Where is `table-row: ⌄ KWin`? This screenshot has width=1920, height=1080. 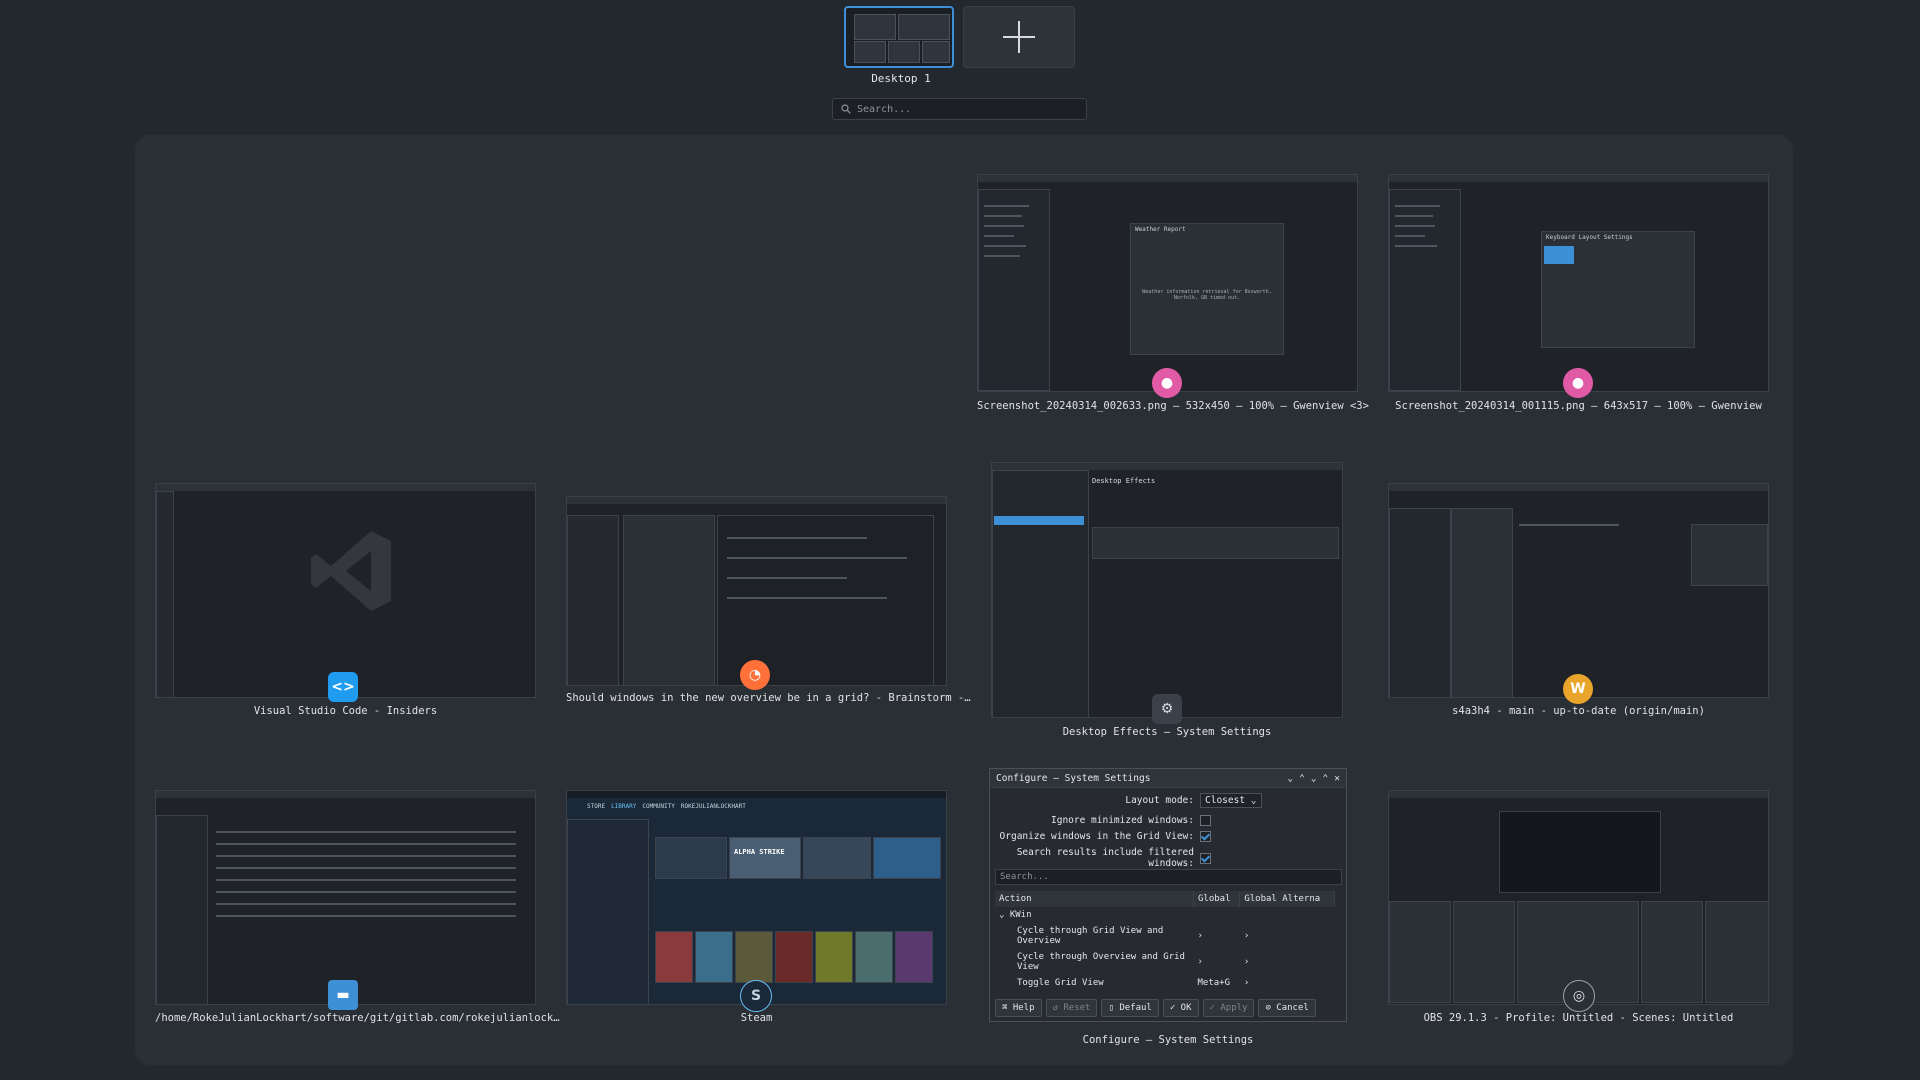
table-row: ⌄ KWin is located at coordinates (1165, 915).